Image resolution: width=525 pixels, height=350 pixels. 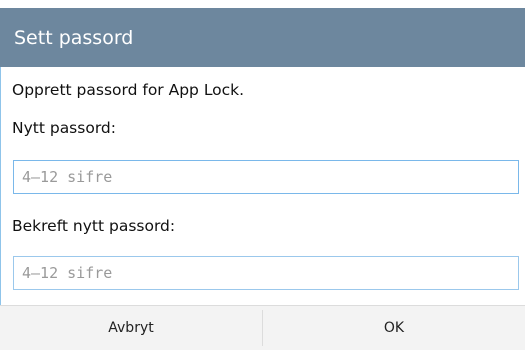 I want to click on new-password-input, so click(x=266, y=177).